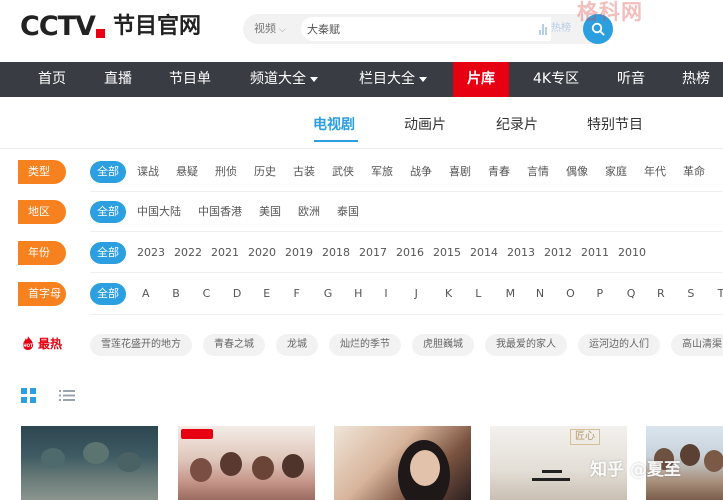 This screenshot has height=500, width=723. Describe the element at coordinates (490, 294) in the screenshot. I see `filter-option: L` at that location.